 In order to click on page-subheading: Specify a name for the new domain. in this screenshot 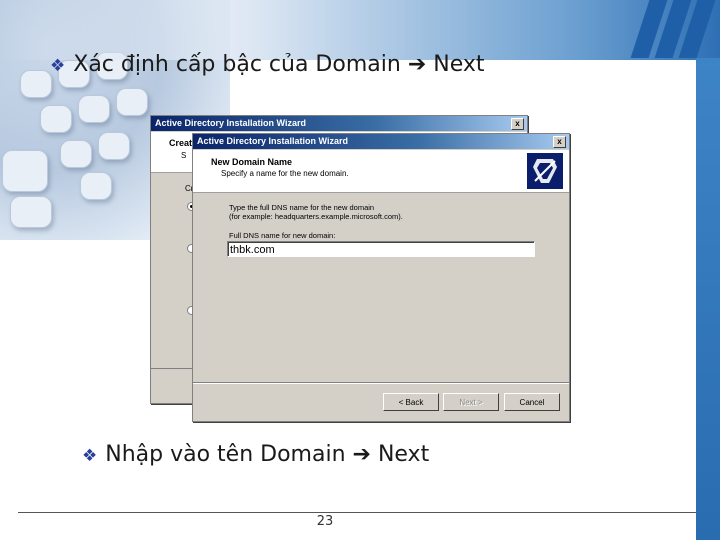, I will do `click(285, 173)`.